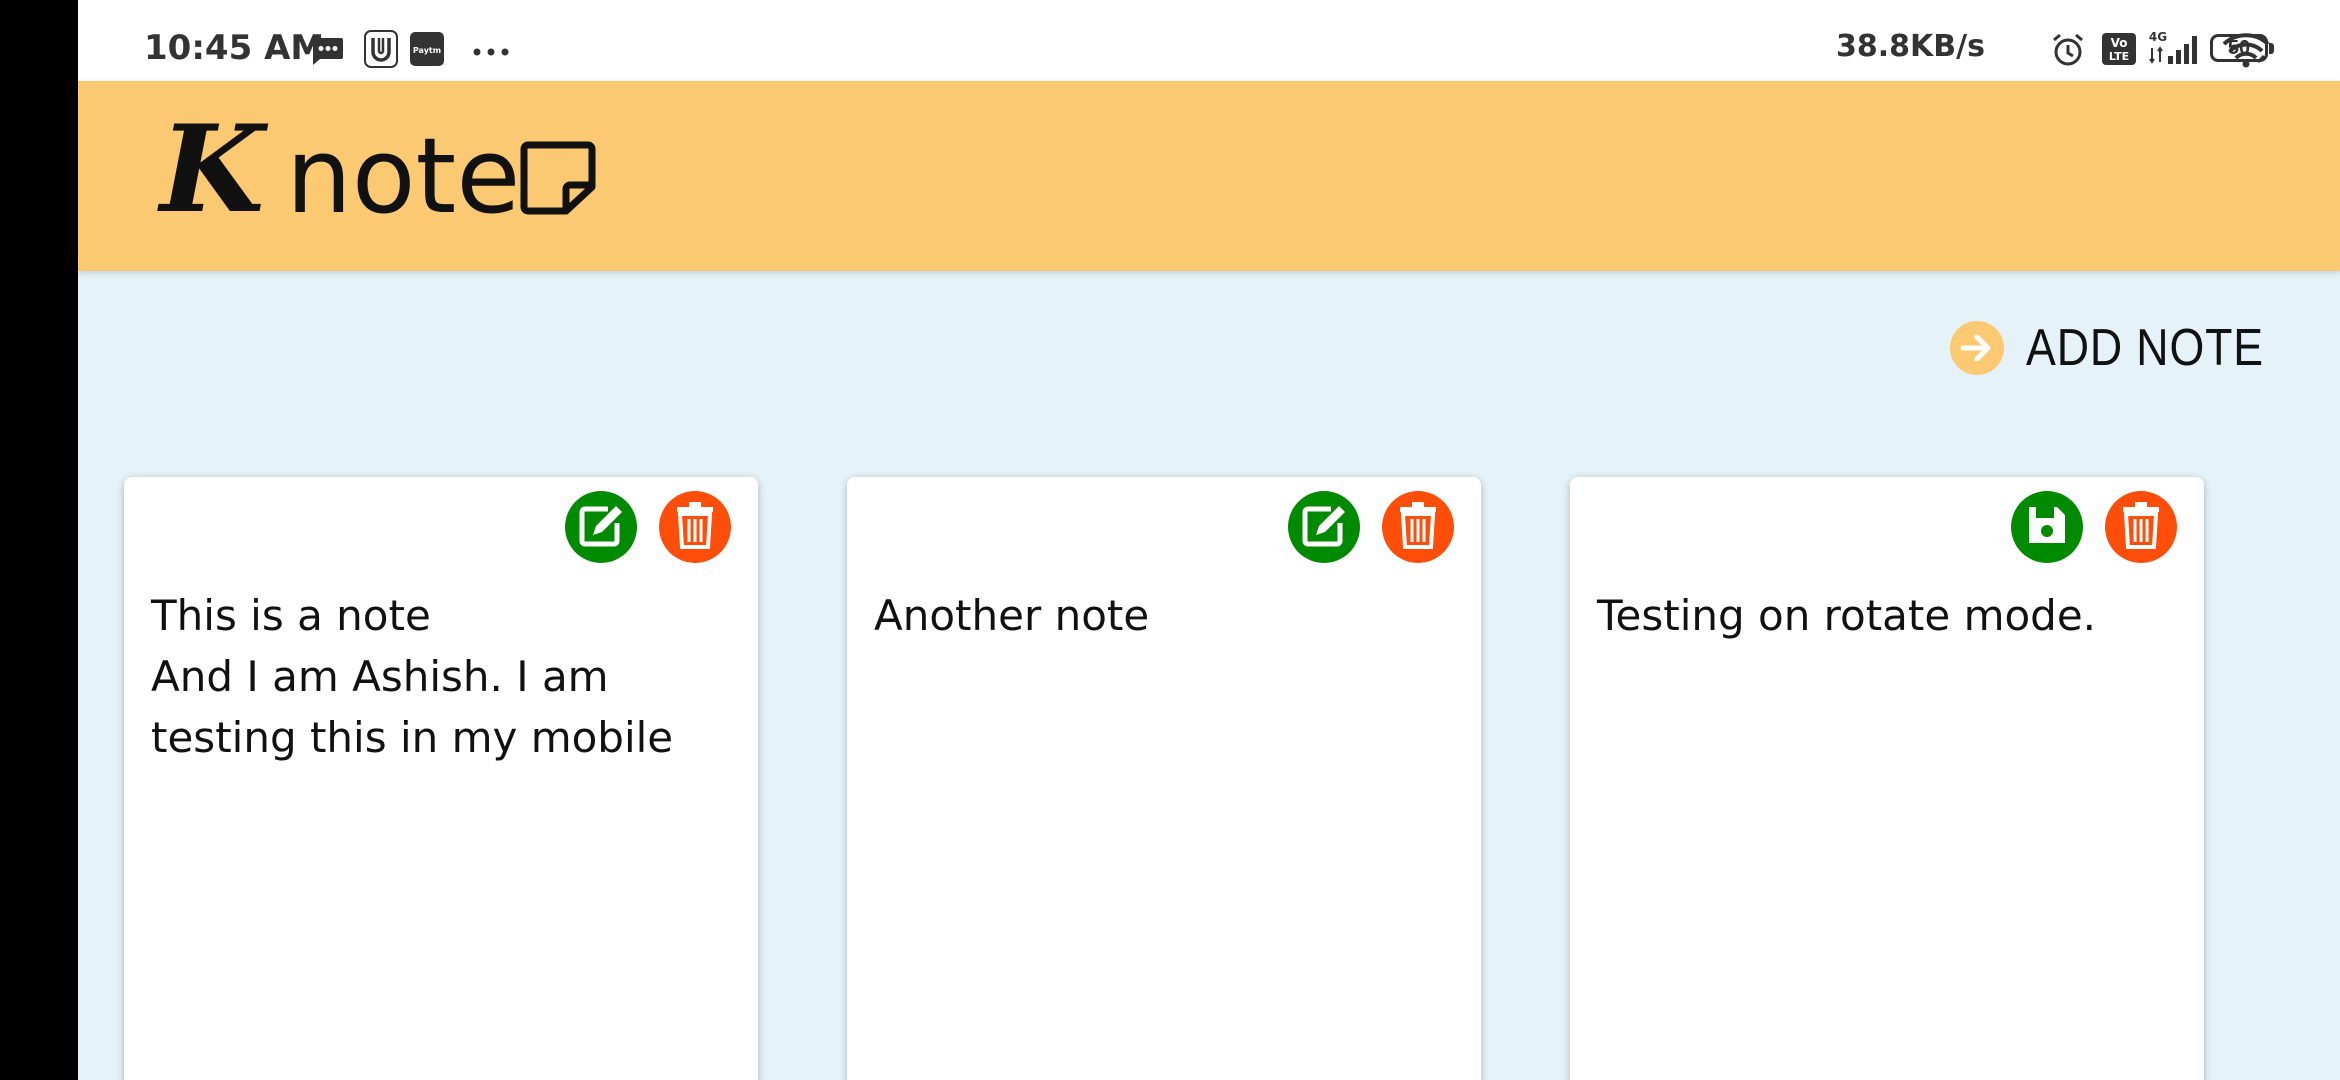  I want to click on status-time: 10:45 AM, so click(234, 48).